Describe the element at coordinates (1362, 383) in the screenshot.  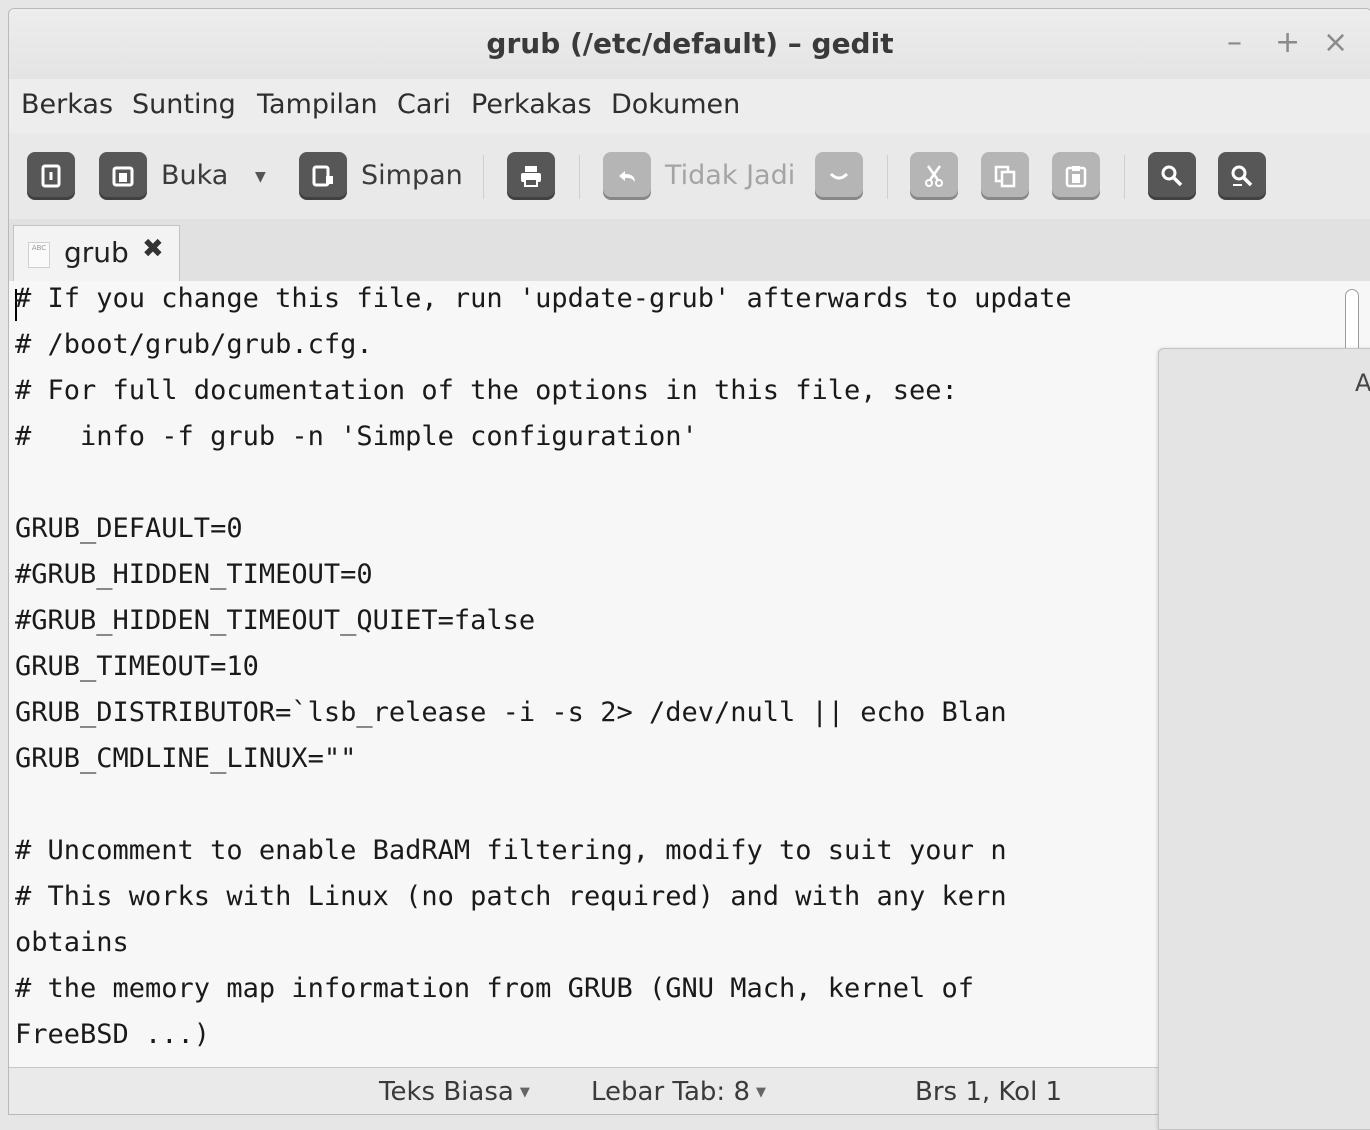
I see `overlay-partial-text: A` at that location.